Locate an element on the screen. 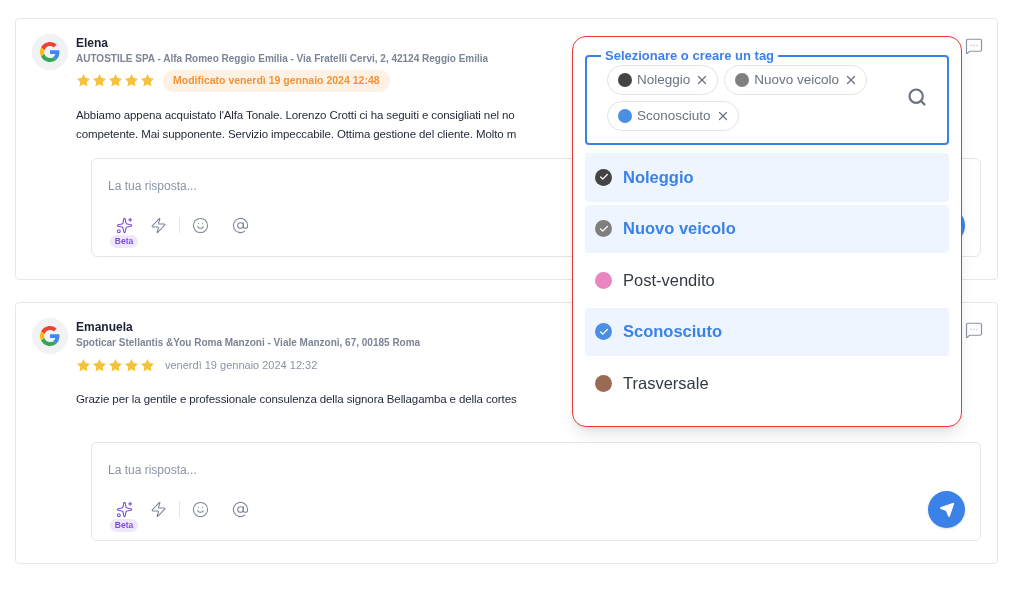 This screenshot has height=590, width=1024. review-text: Grazie per la gentile e professionale consulenza della signora Bellagamba e della cortes is located at coordinates (296, 400).